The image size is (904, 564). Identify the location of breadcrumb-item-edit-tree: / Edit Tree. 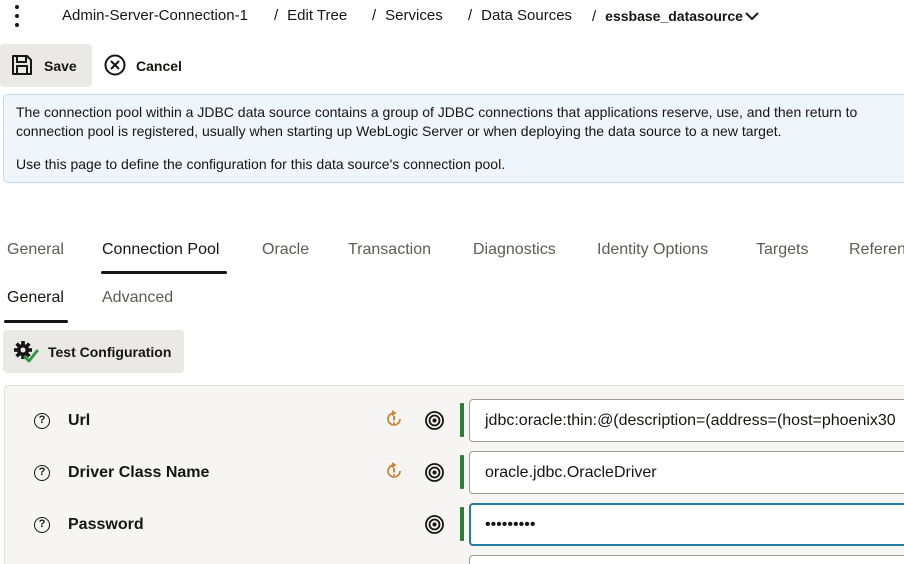
(310, 15).